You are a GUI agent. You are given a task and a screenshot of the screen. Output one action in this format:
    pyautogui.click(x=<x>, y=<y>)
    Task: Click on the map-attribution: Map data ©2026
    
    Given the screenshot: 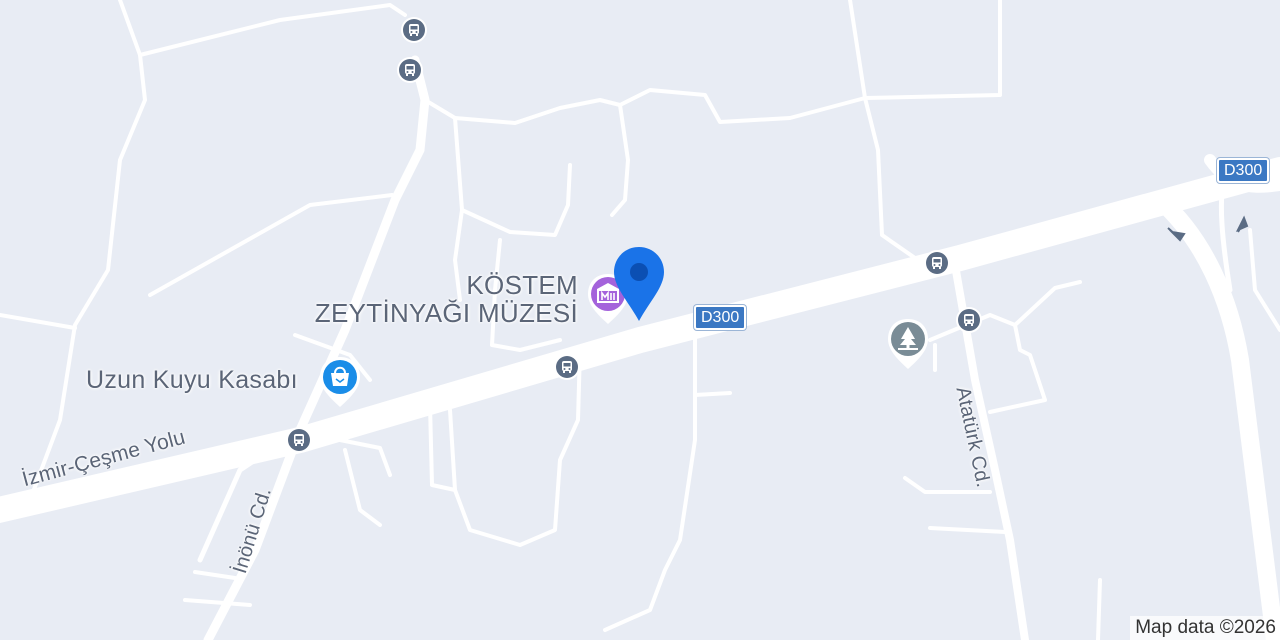 What is the action you would take?
    pyautogui.click(x=1205, y=628)
    